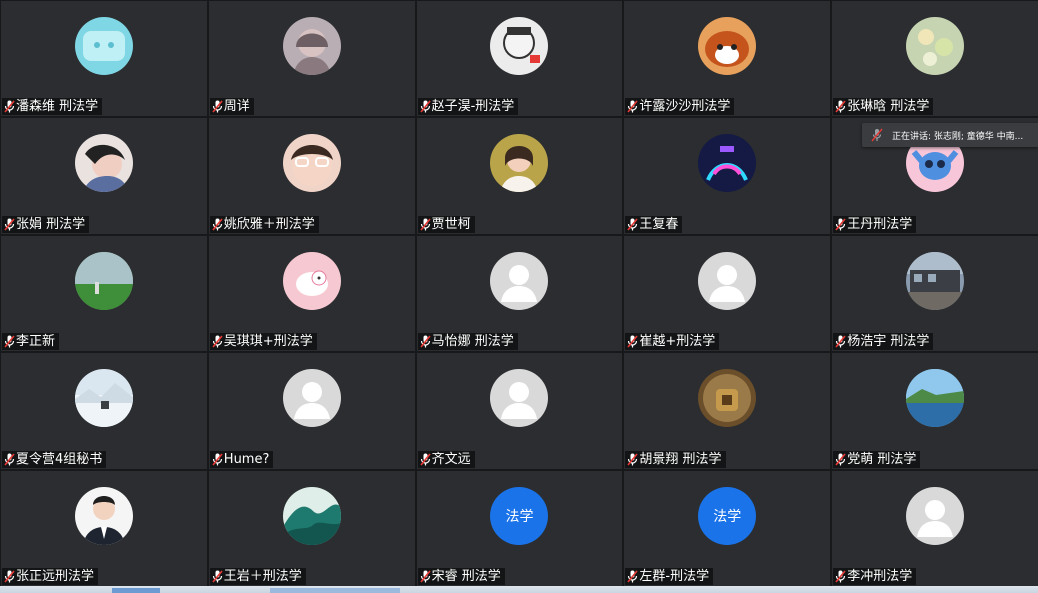 This screenshot has width=1038, height=593. I want to click on participant-tile: 王岩＋刑法学, so click(311, 528).